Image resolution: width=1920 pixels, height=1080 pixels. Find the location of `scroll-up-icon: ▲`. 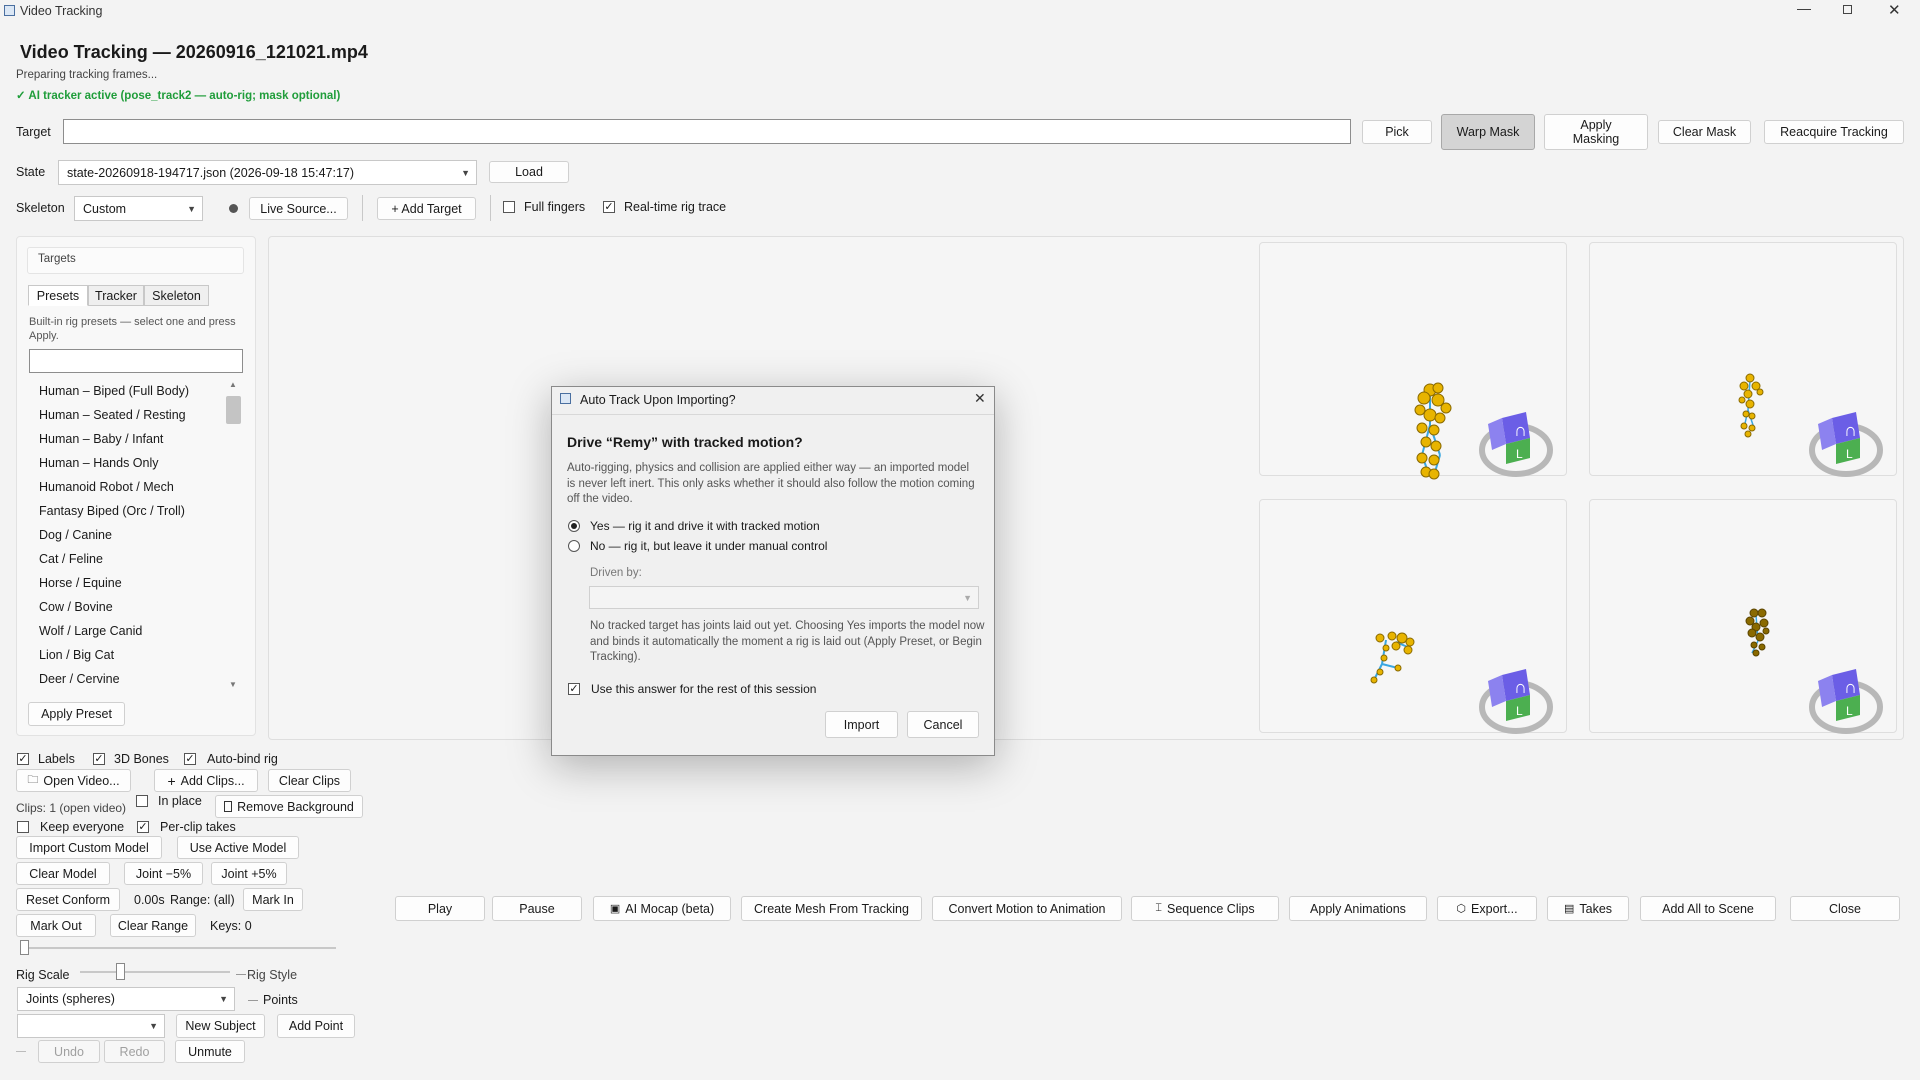

scroll-up-icon: ▲ is located at coordinates (233, 384).